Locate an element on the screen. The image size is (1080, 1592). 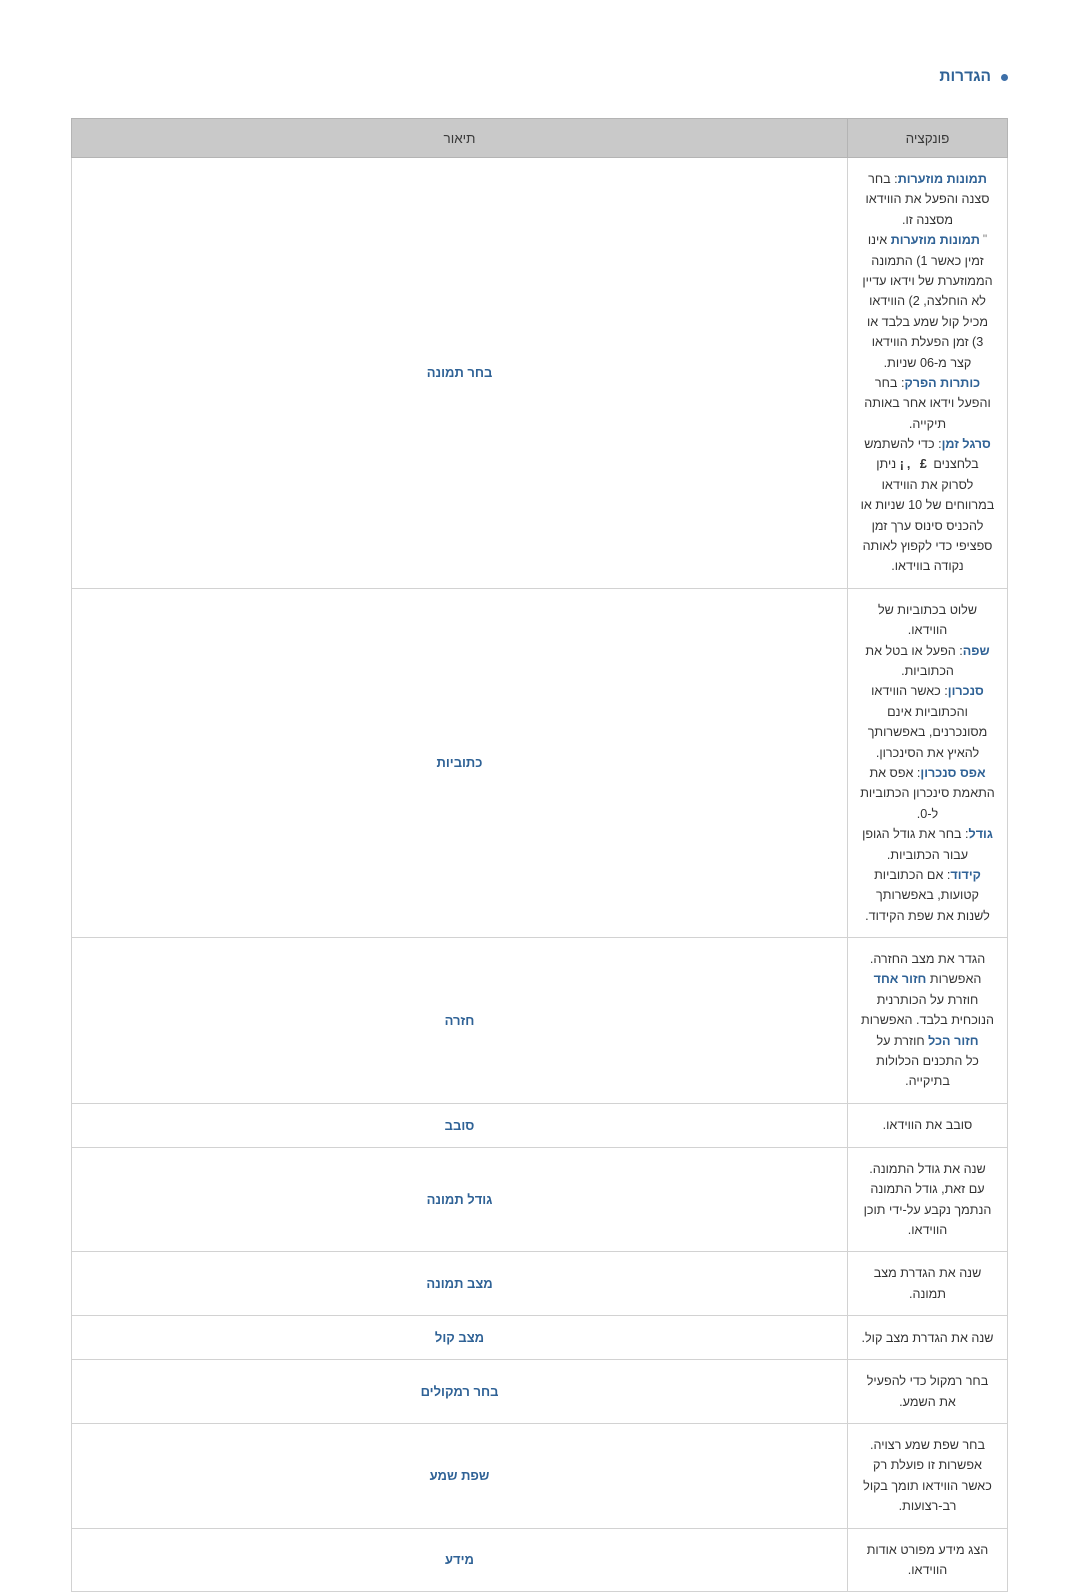
keyword-term: שפה is located at coordinates (976, 650).